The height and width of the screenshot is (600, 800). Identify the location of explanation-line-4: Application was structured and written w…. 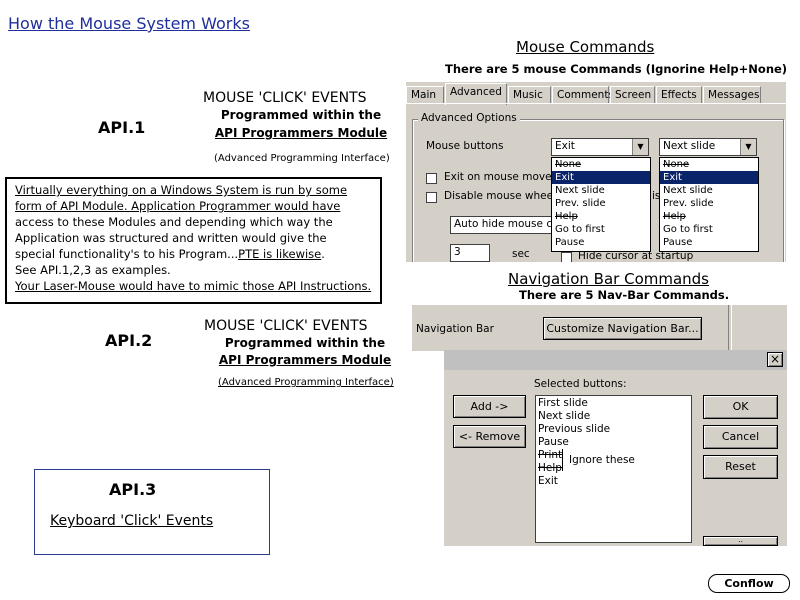
(171, 238).